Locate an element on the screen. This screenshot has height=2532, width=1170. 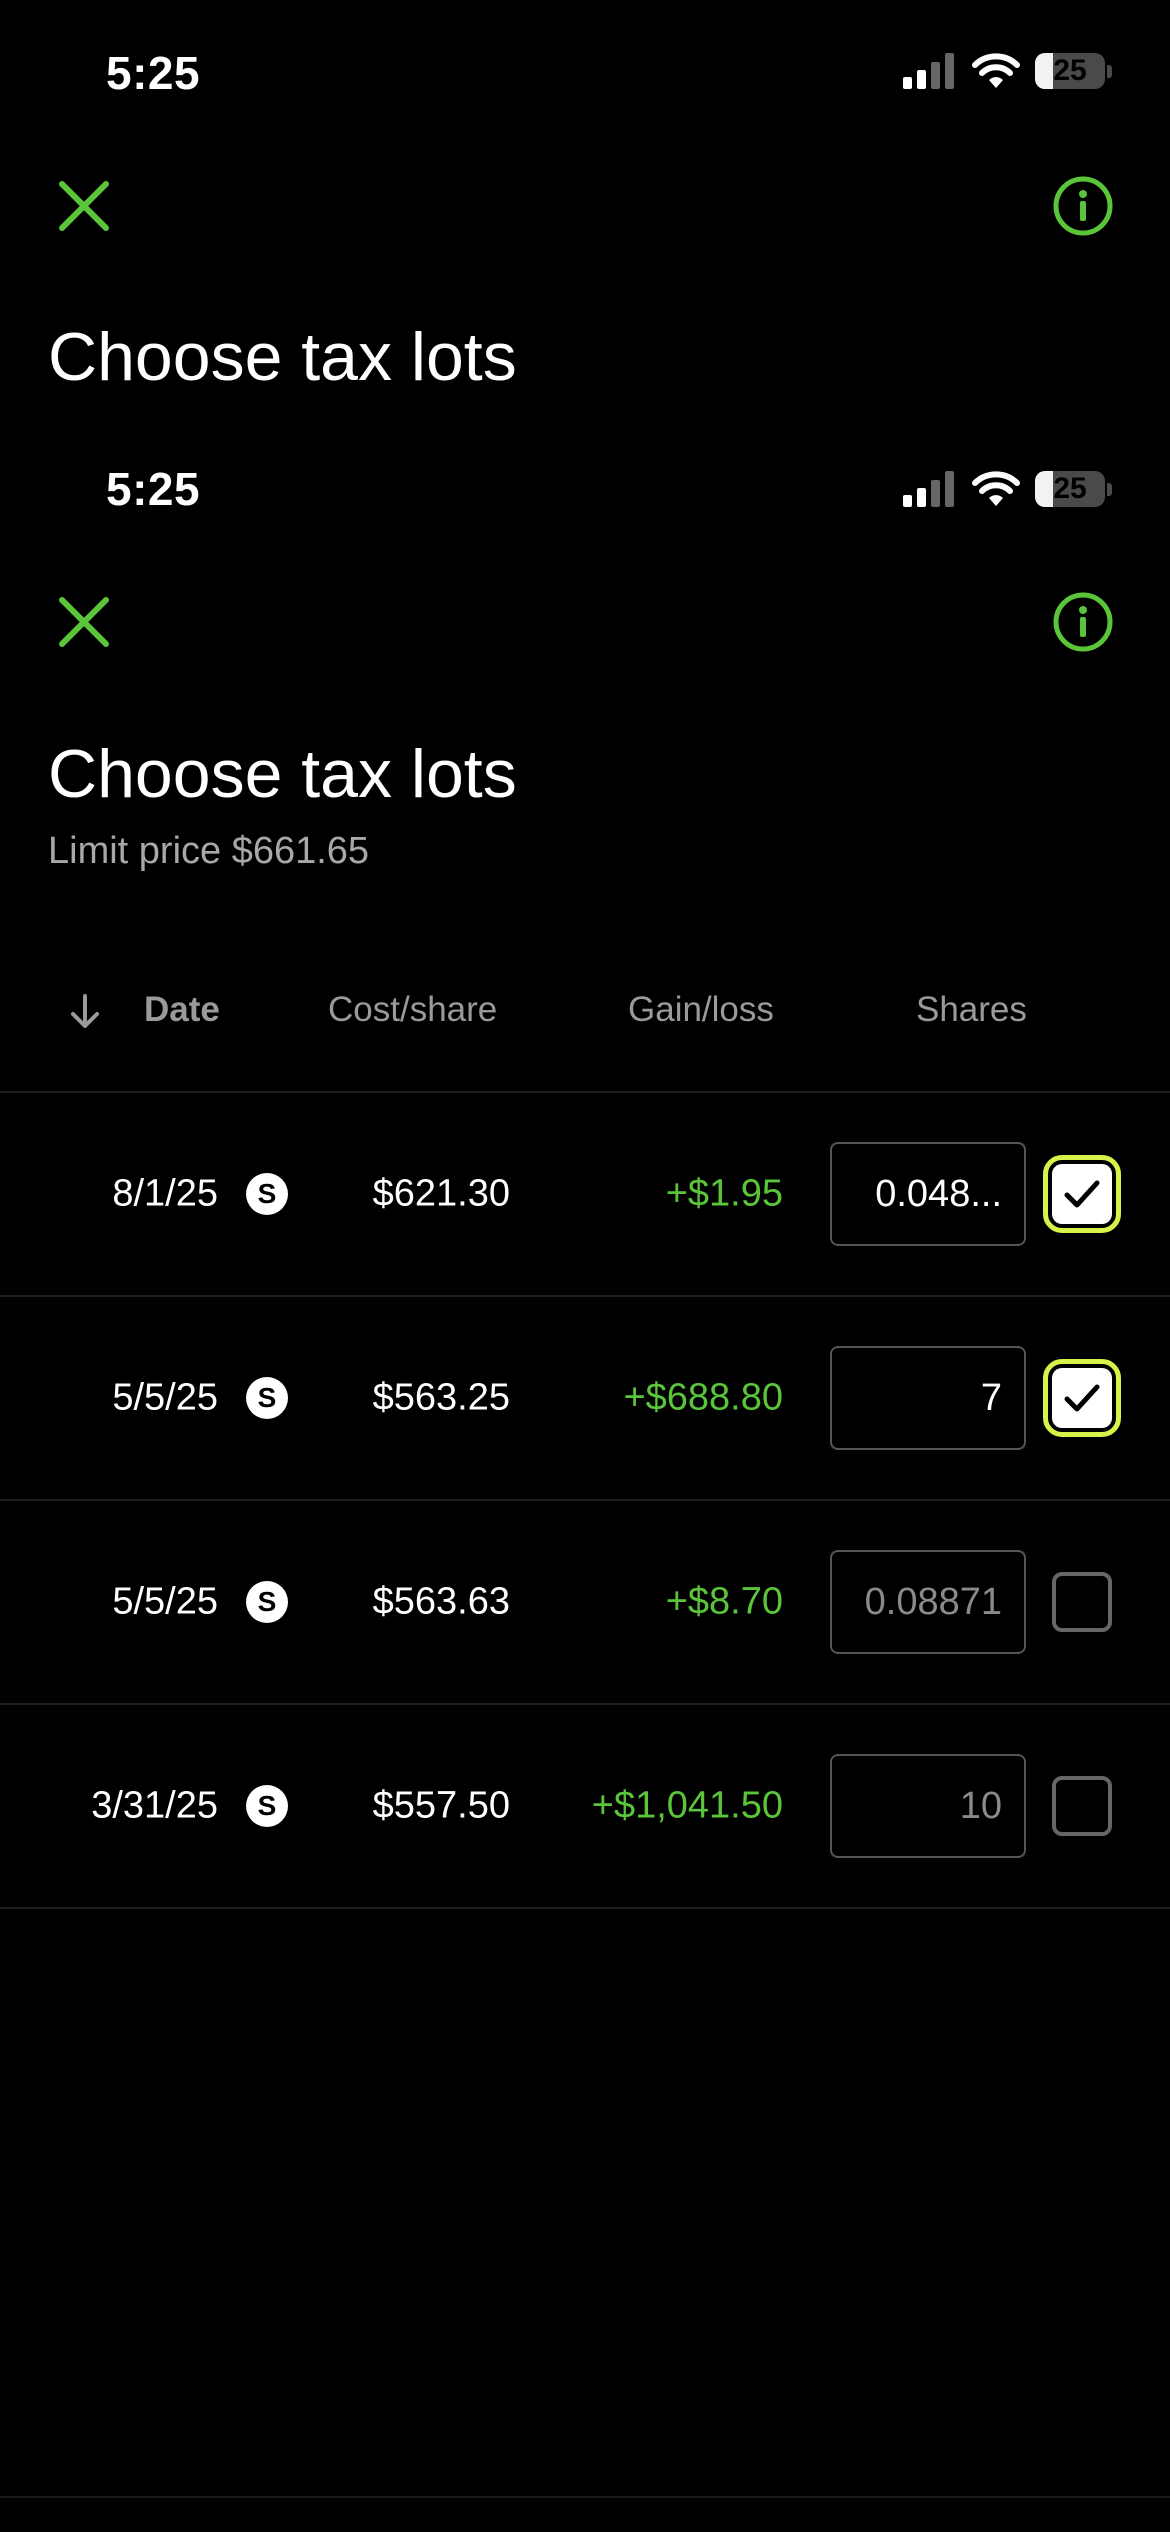
gain-loss: +$688.80 is located at coordinates (703, 1397).